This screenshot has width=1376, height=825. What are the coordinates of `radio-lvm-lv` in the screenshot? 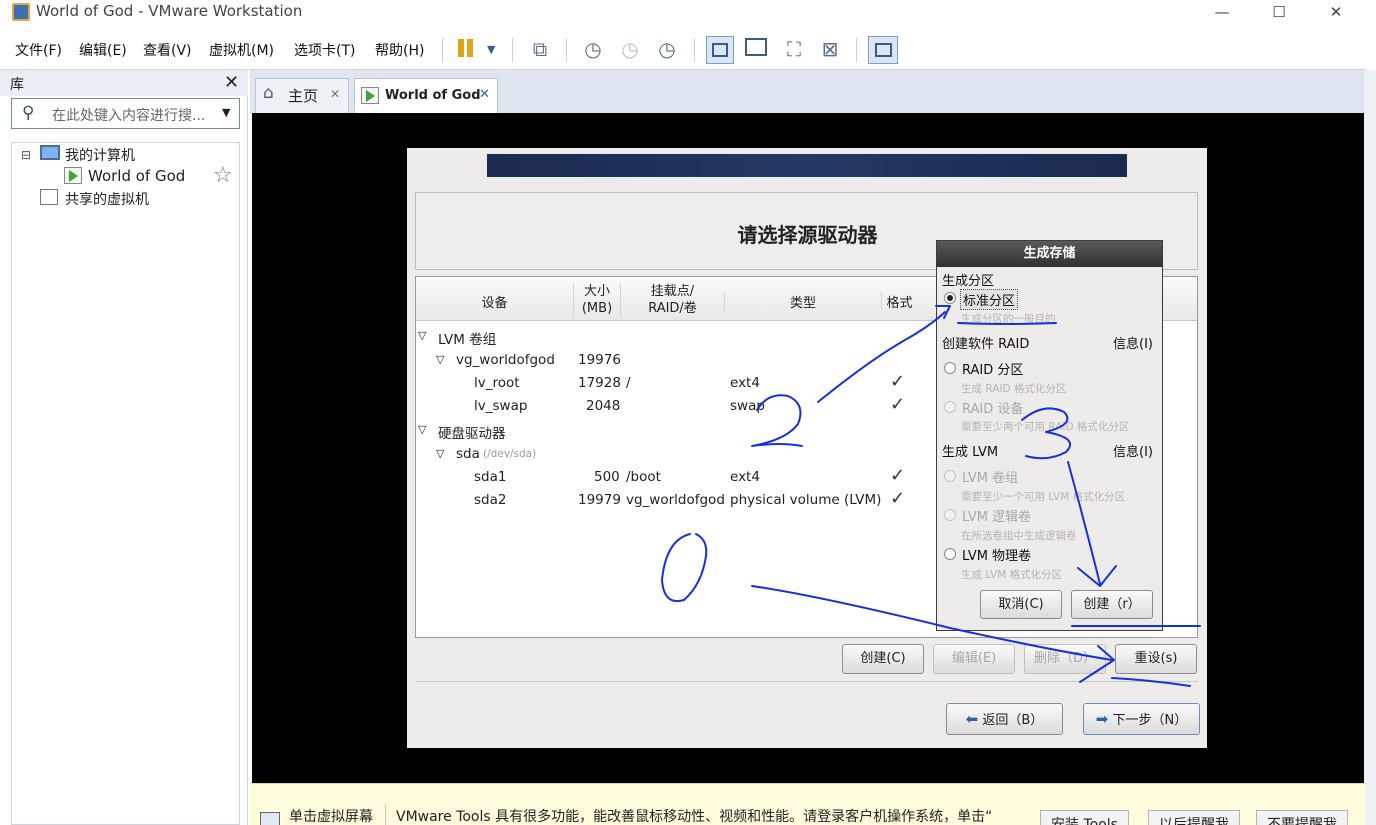 It's located at (950, 515).